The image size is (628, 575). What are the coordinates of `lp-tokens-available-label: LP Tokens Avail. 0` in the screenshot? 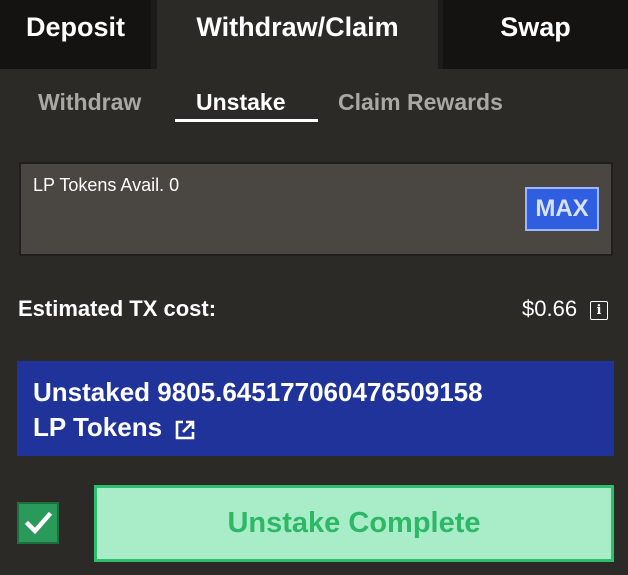 It's located at (106, 185).